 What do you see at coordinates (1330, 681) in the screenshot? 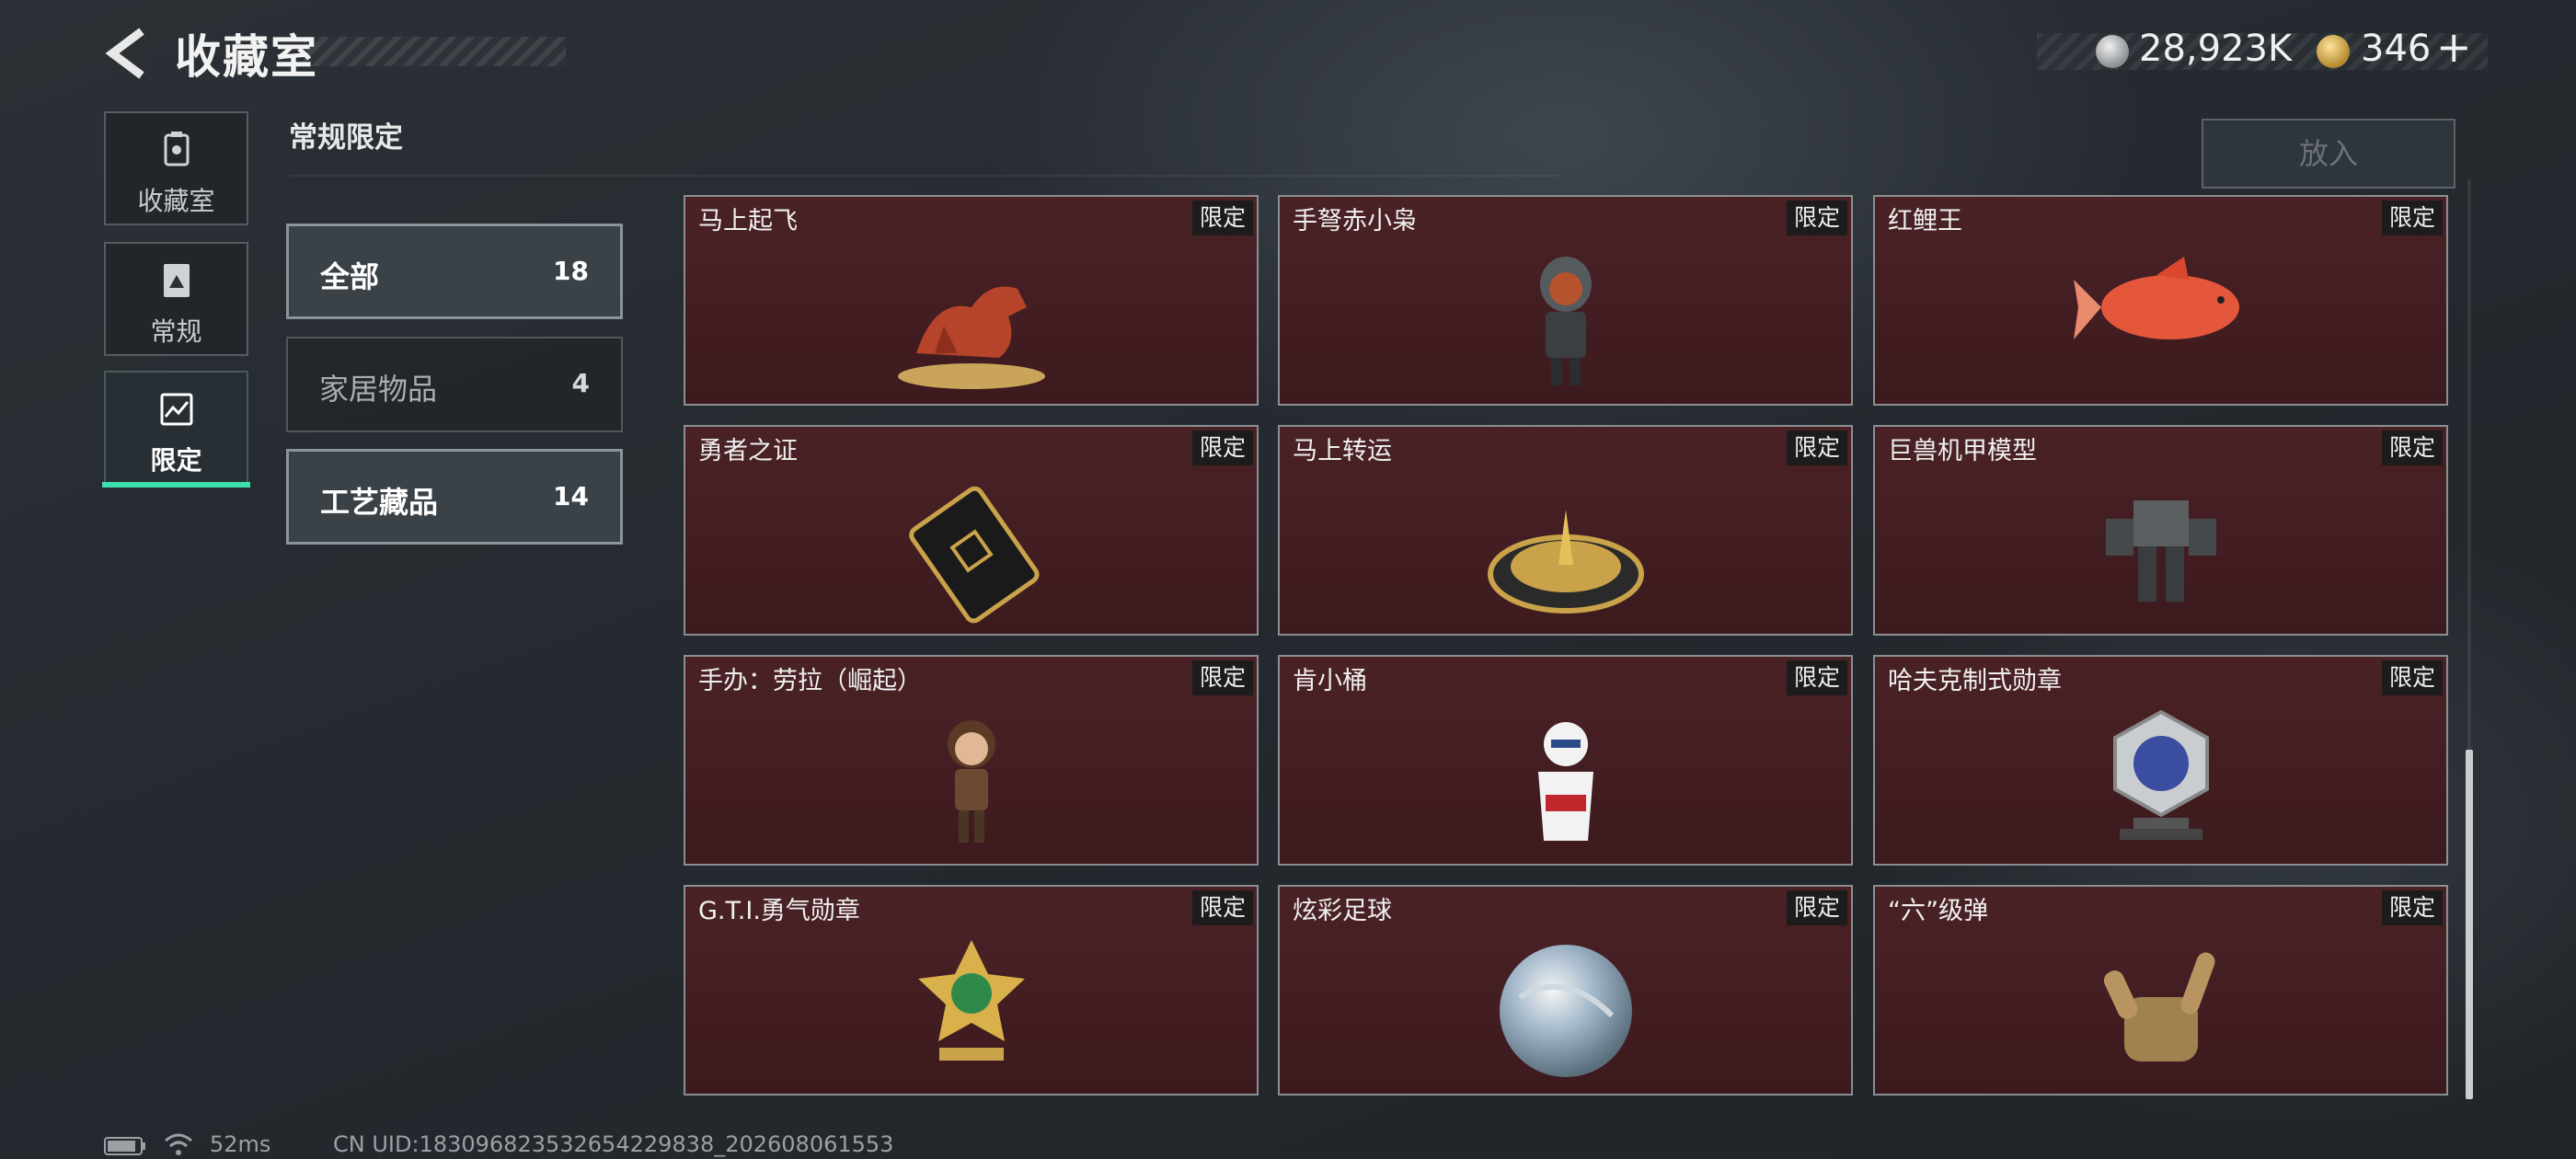
I see `item-name: 肯小桶` at bounding box center [1330, 681].